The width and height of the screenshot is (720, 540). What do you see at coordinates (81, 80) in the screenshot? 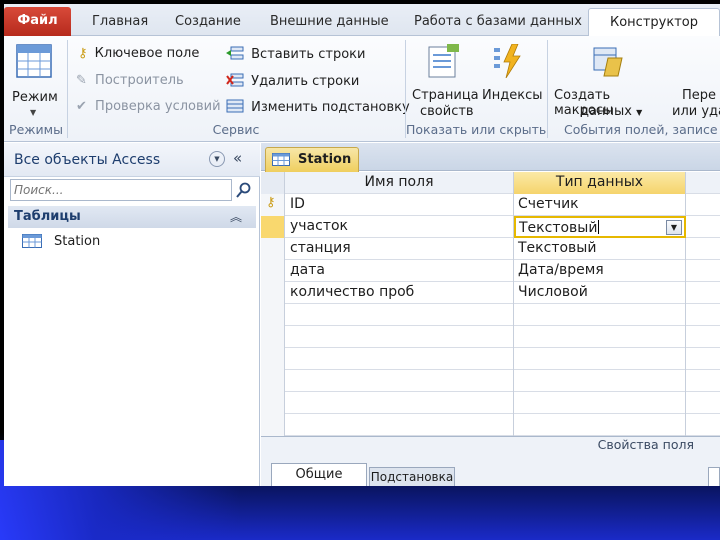
I see `builder-icon: ✎` at bounding box center [81, 80].